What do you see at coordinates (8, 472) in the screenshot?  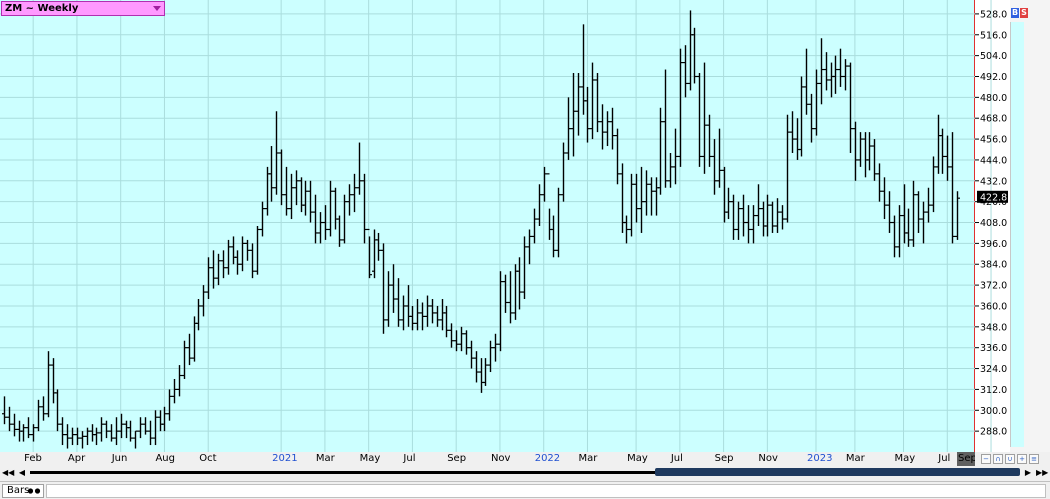 I see `scroll-first-icon: ◀◀` at bounding box center [8, 472].